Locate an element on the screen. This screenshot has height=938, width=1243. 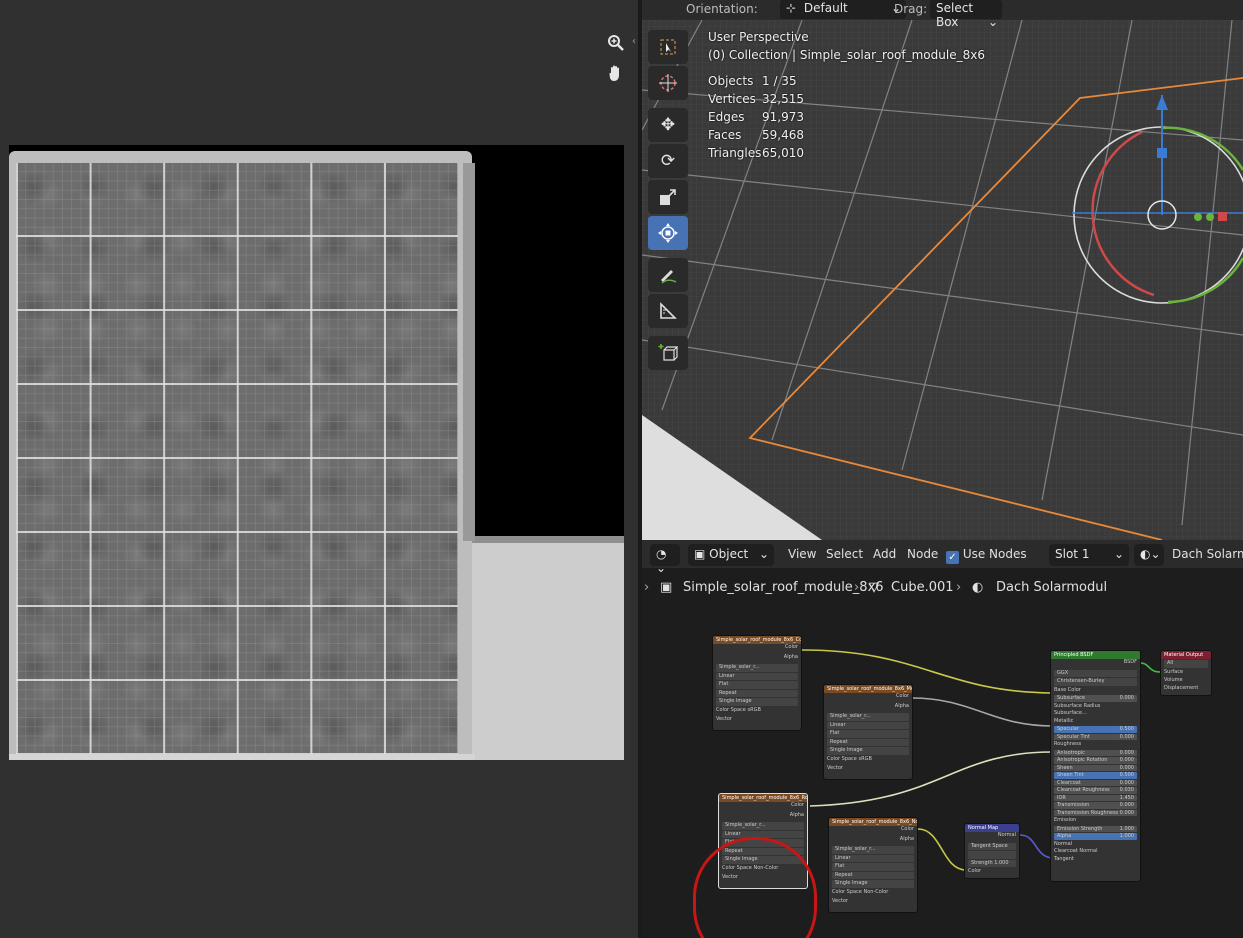
hand-icon is located at coordinates (616, 73).